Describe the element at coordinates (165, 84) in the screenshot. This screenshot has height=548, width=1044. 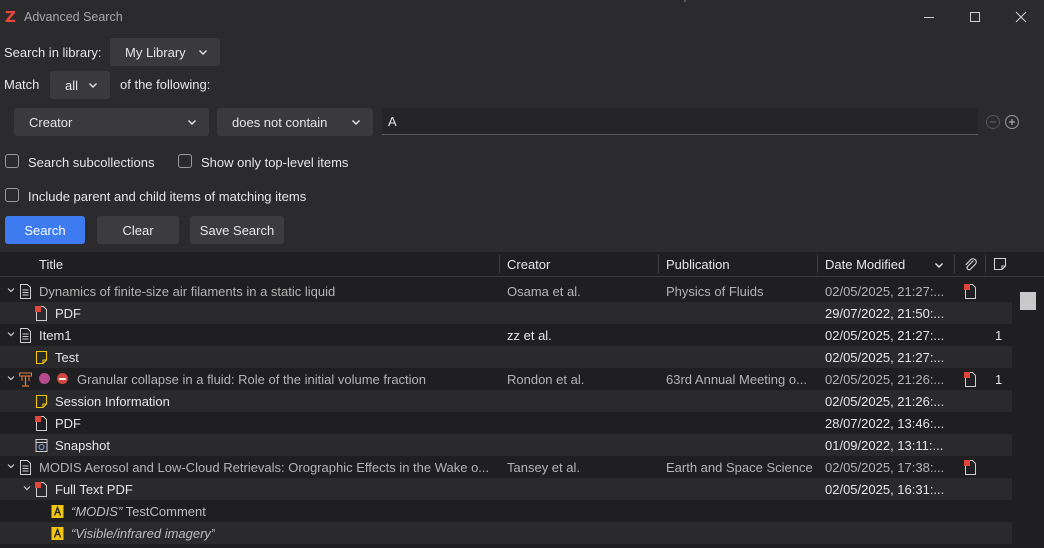
I see `of-the-following-label: of the following:` at that location.